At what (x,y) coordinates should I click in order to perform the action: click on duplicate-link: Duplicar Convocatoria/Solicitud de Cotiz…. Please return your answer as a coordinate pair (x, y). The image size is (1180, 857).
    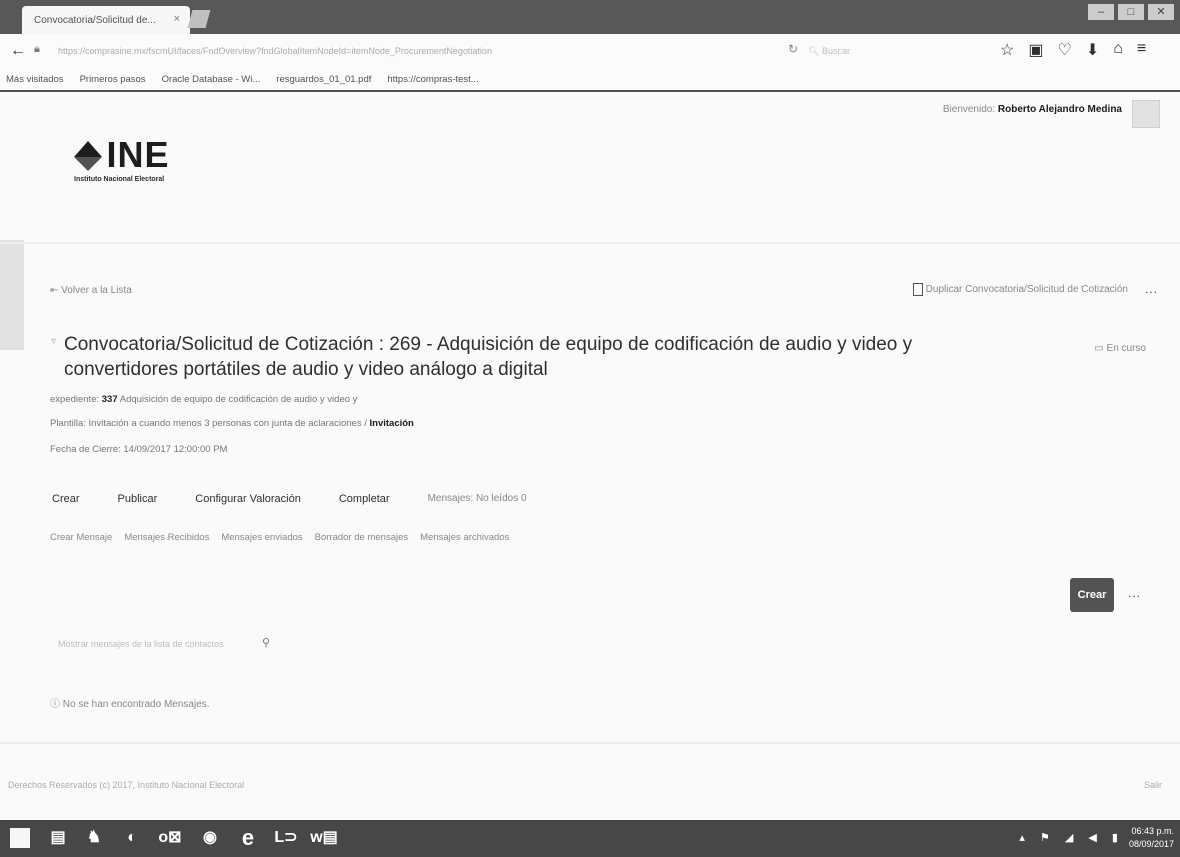
    Looking at the image, I should click on (1020, 289).